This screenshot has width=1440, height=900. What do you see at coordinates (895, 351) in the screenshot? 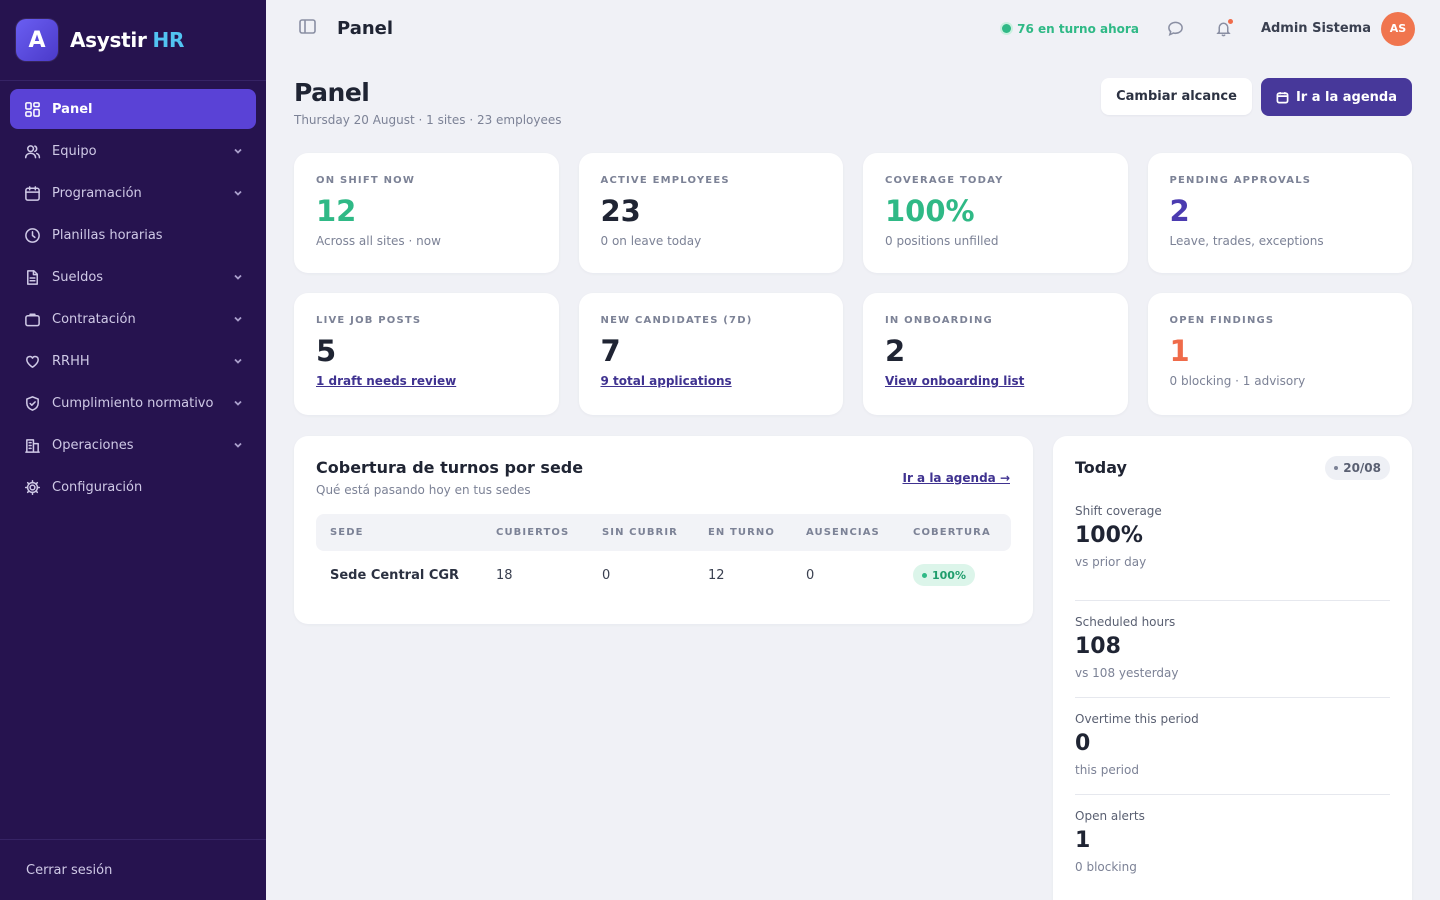
I see `stat-value: 2` at bounding box center [895, 351].